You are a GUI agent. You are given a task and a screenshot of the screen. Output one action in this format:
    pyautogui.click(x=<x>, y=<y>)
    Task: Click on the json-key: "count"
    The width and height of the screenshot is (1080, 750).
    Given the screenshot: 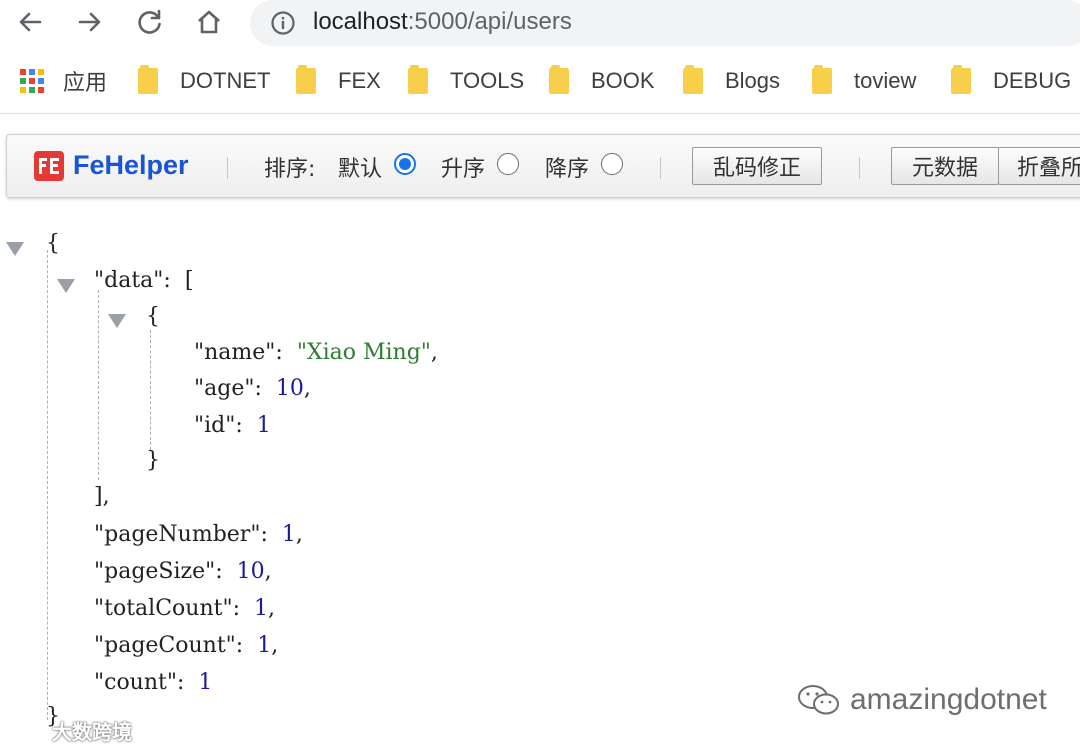 What is the action you would take?
    pyautogui.click(x=135, y=682)
    